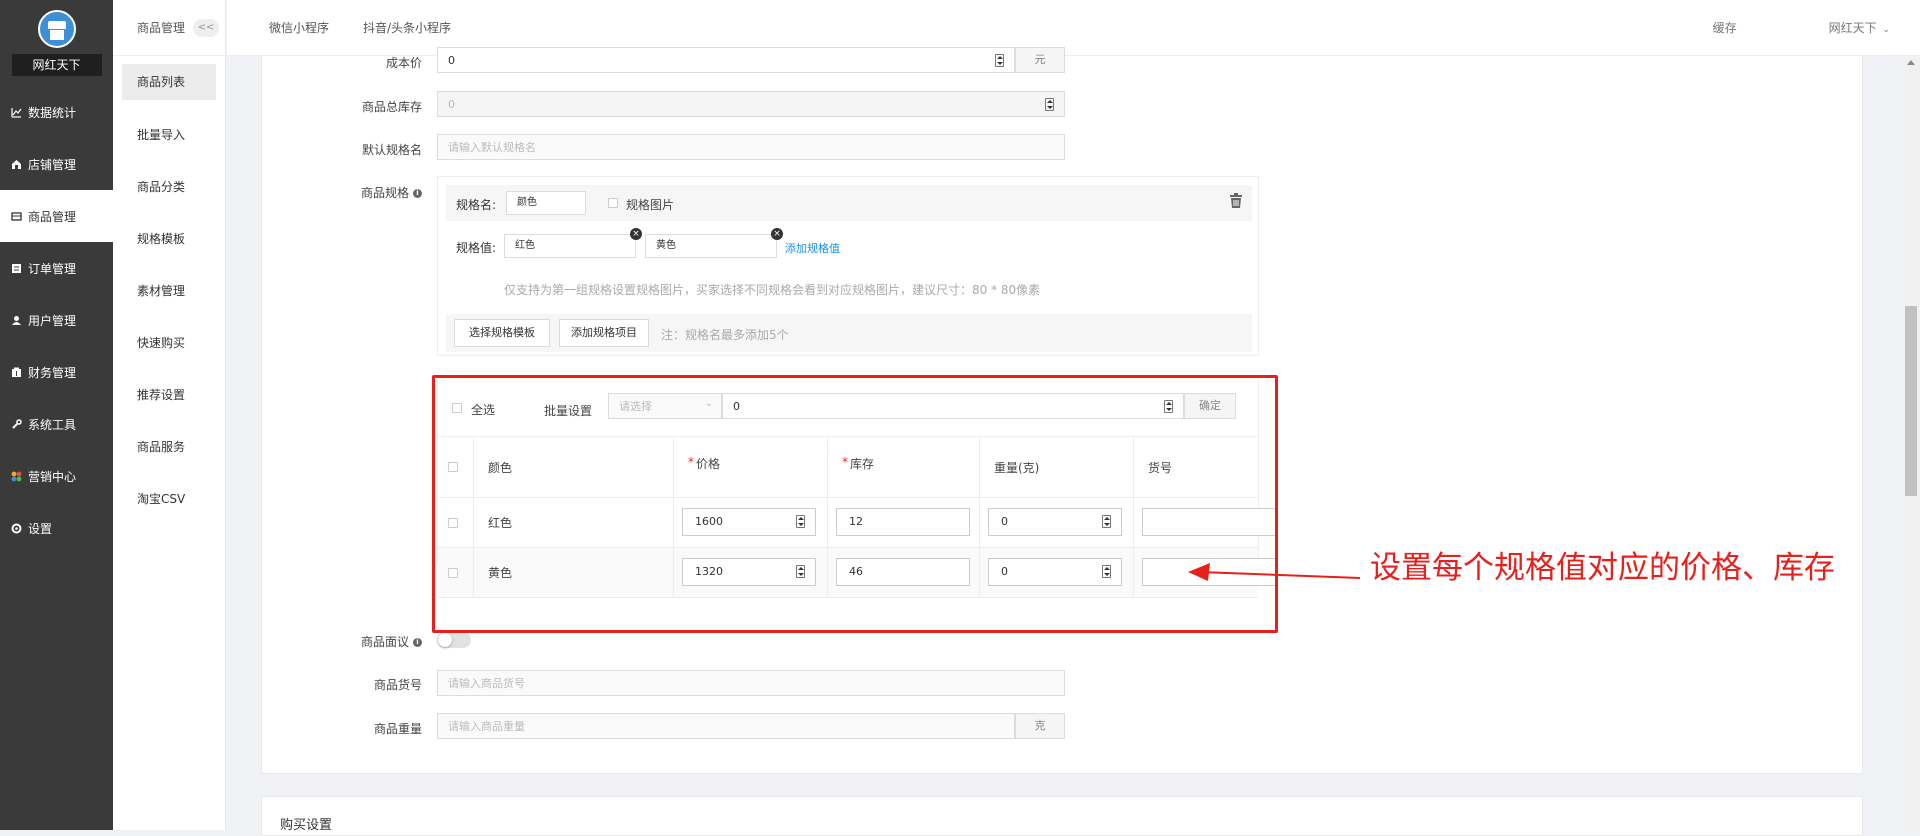 This screenshot has width=1920, height=836. What do you see at coordinates (16, 528) in the screenshot?
I see `gear-icon` at bounding box center [16, 528].